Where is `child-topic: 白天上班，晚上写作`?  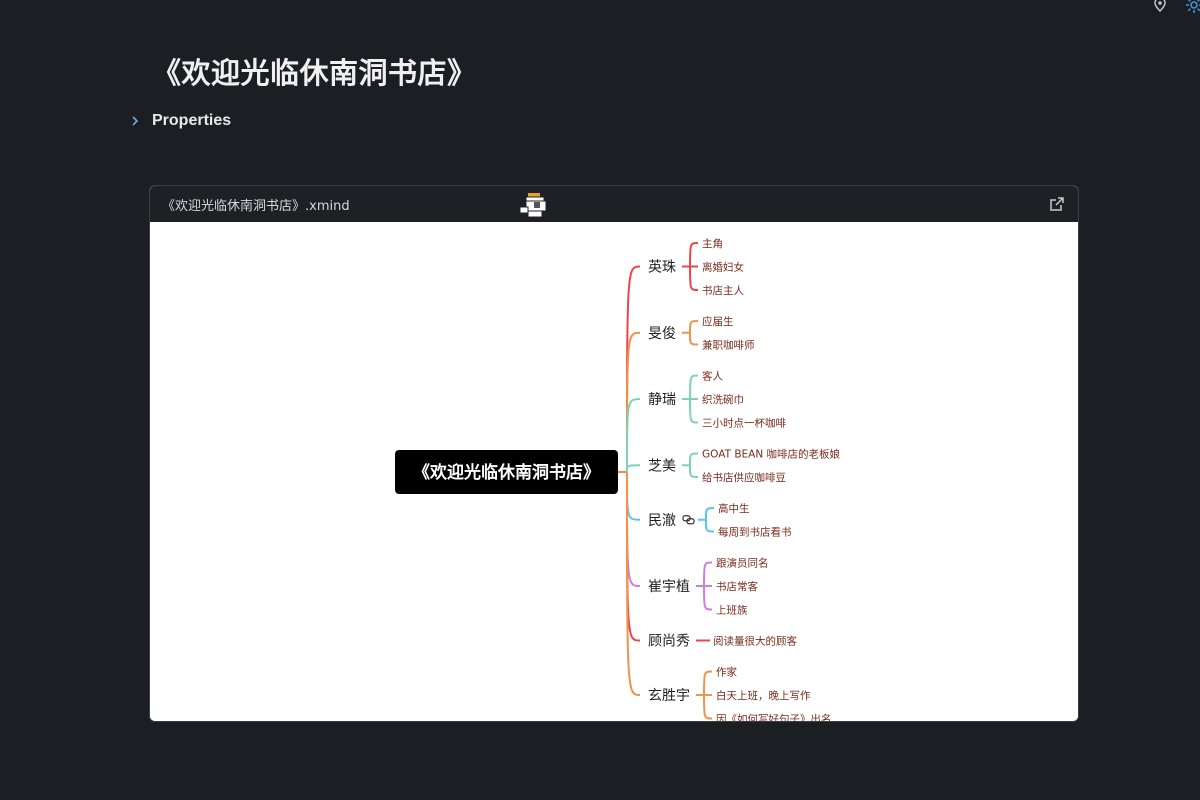 child-topic: 白天上班，晚上写作 is located at coordinates (763, 695).